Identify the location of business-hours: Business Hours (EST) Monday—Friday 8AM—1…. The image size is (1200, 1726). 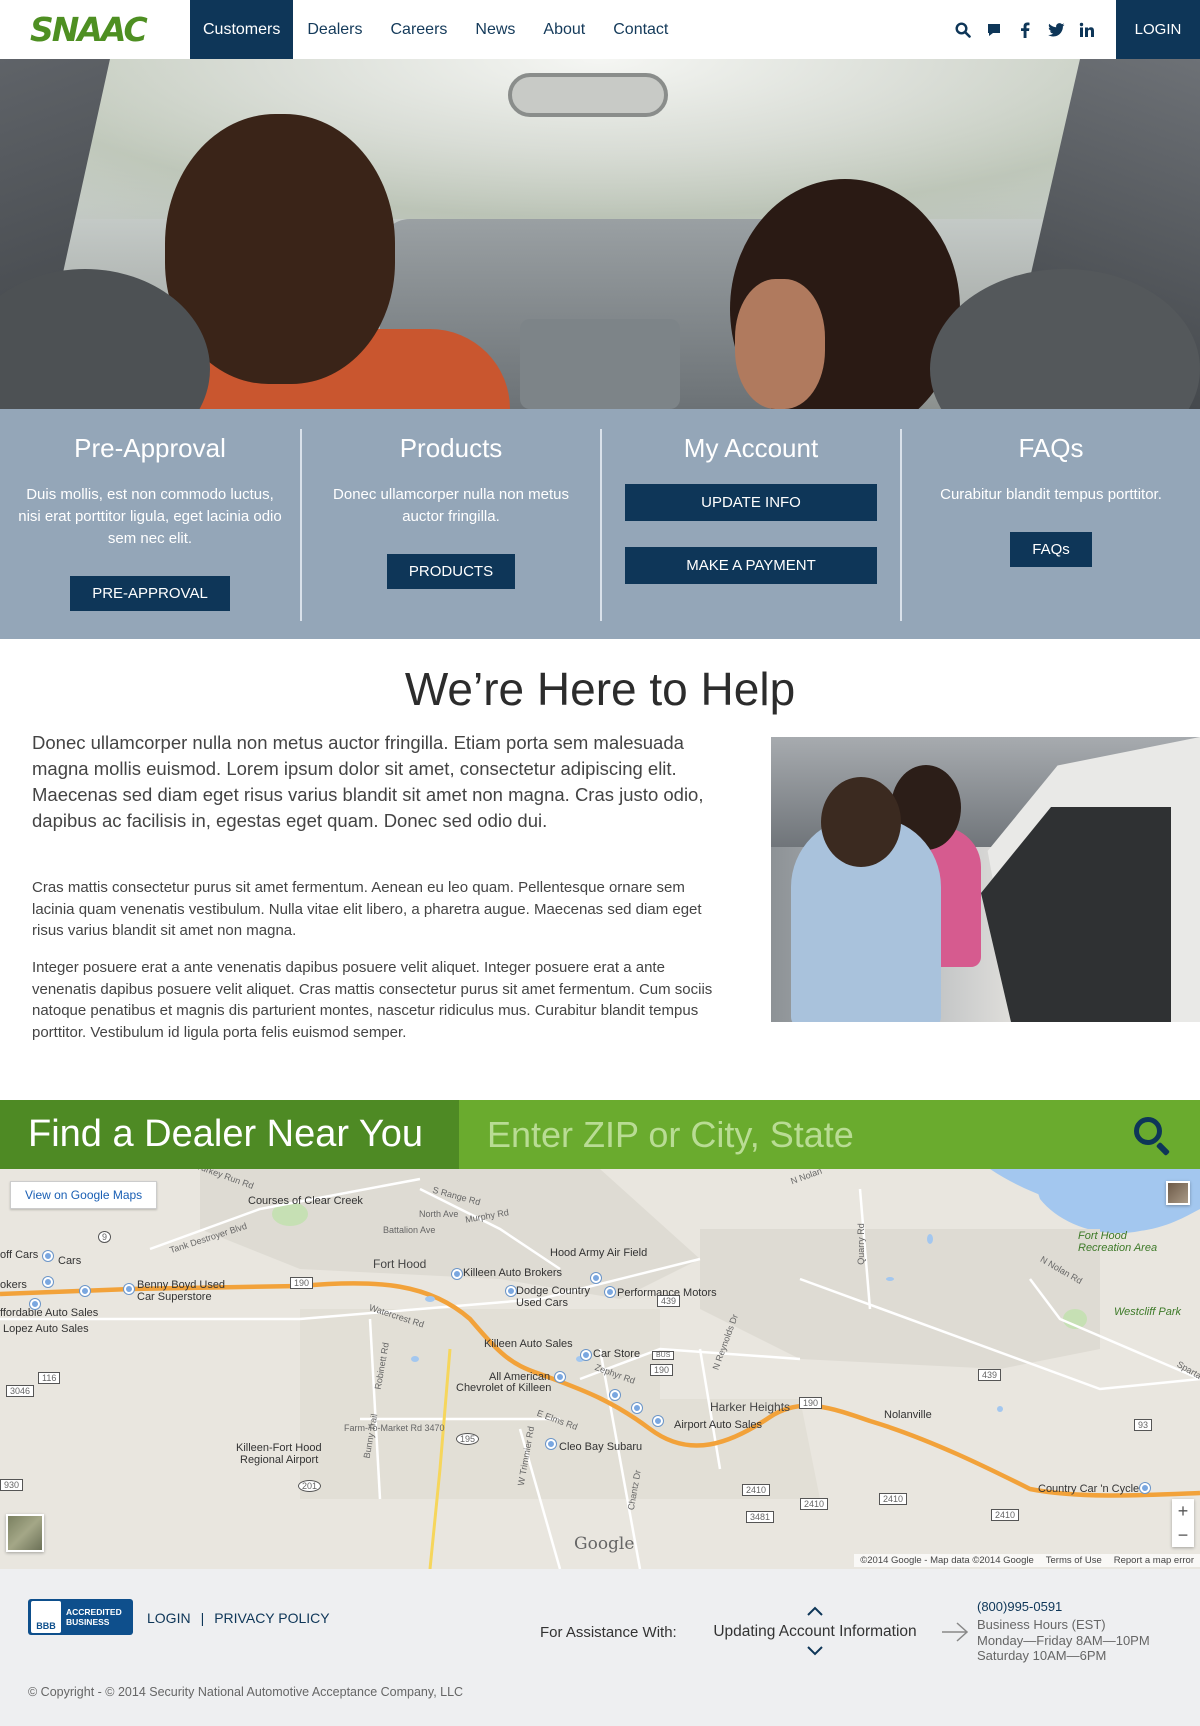
(1063, 1640).